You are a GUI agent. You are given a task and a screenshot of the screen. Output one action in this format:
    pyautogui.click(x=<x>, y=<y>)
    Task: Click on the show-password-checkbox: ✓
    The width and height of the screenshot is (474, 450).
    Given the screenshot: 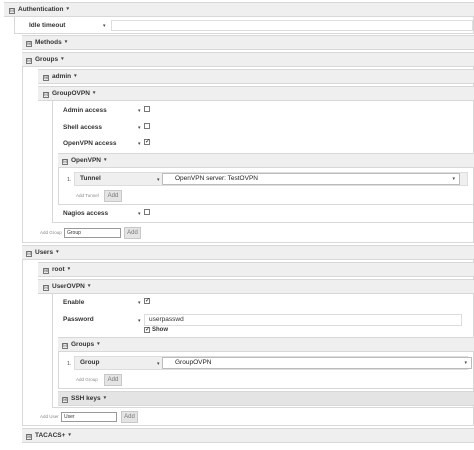 What is the action you would take?
    pyautogui.click(x=147, y=330)
    